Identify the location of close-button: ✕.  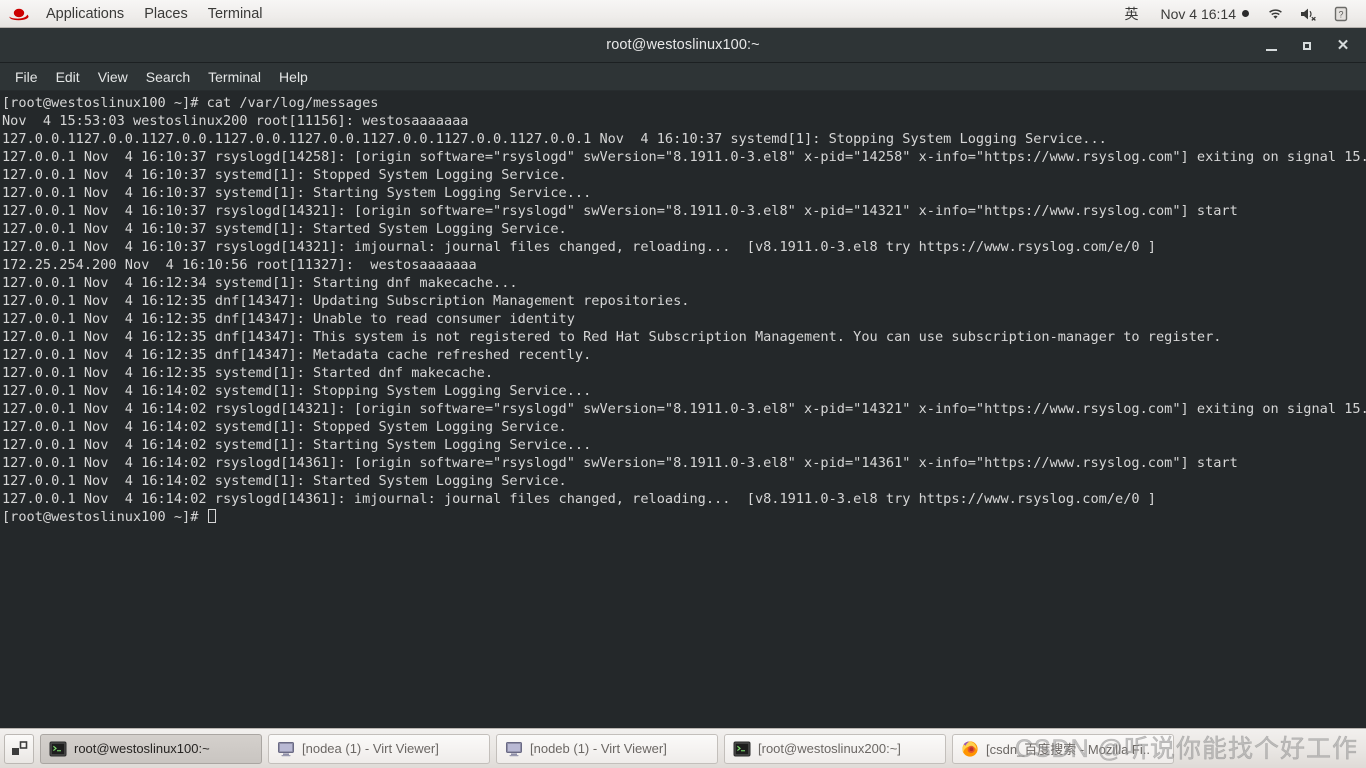
(1343, 46).